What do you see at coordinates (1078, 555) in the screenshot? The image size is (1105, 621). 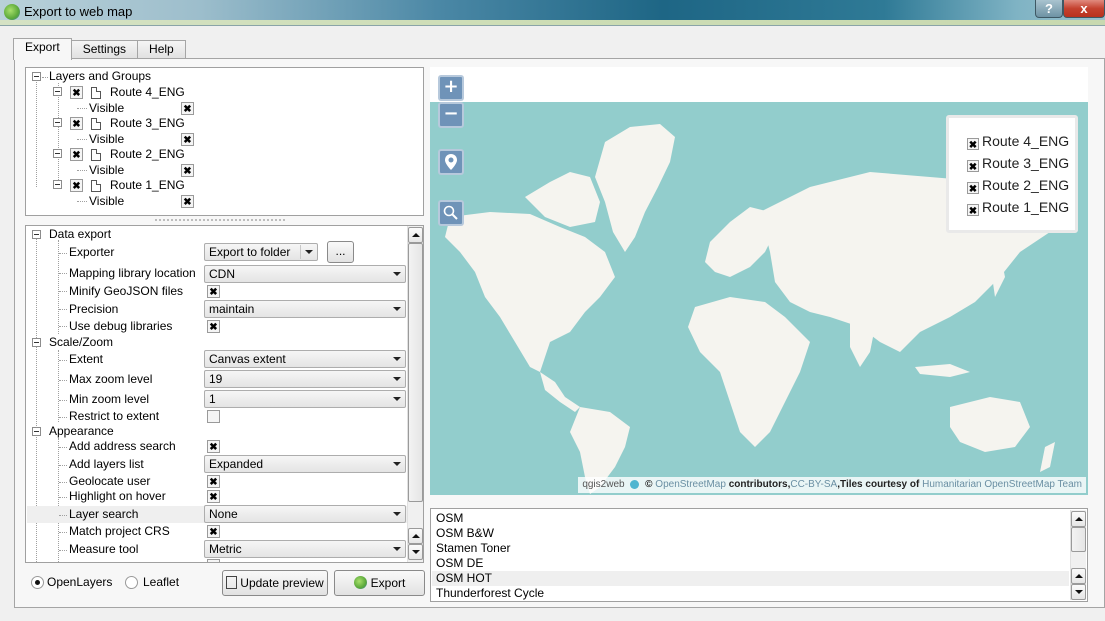 I see `basemap-scrollbar` at bounding box center [1078, 555].